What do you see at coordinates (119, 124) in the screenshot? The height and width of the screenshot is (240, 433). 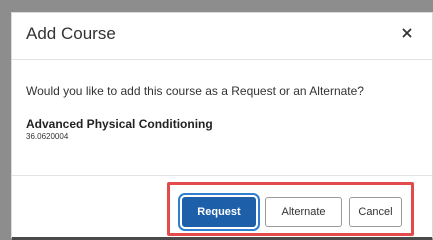 I see `course-name: Advanced Physical Conditioning` at bounding box center [119, 124].